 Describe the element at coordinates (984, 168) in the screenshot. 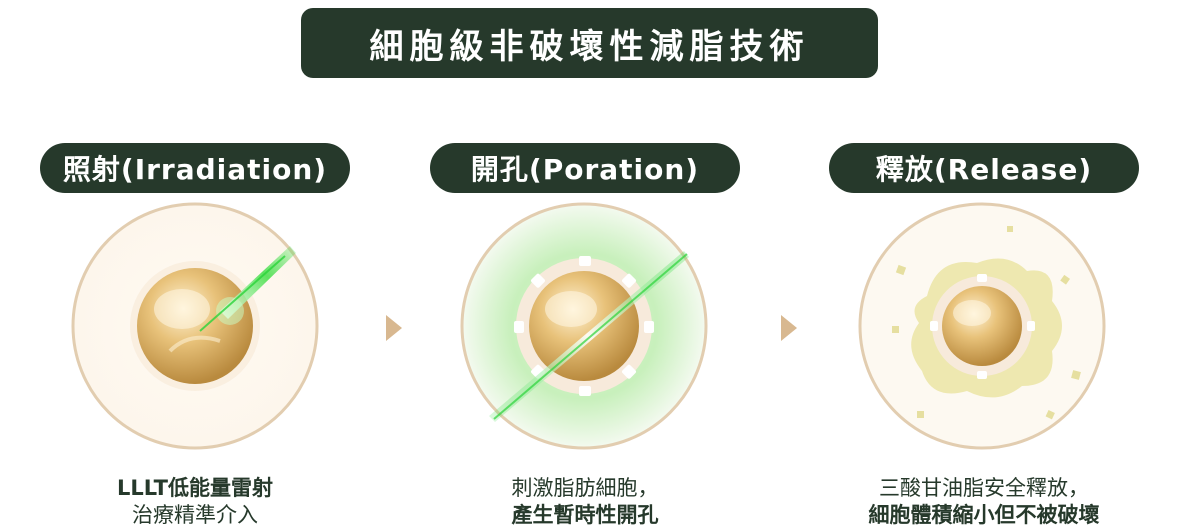

I see `stage-release-label: 釋放(Release)` at that location.